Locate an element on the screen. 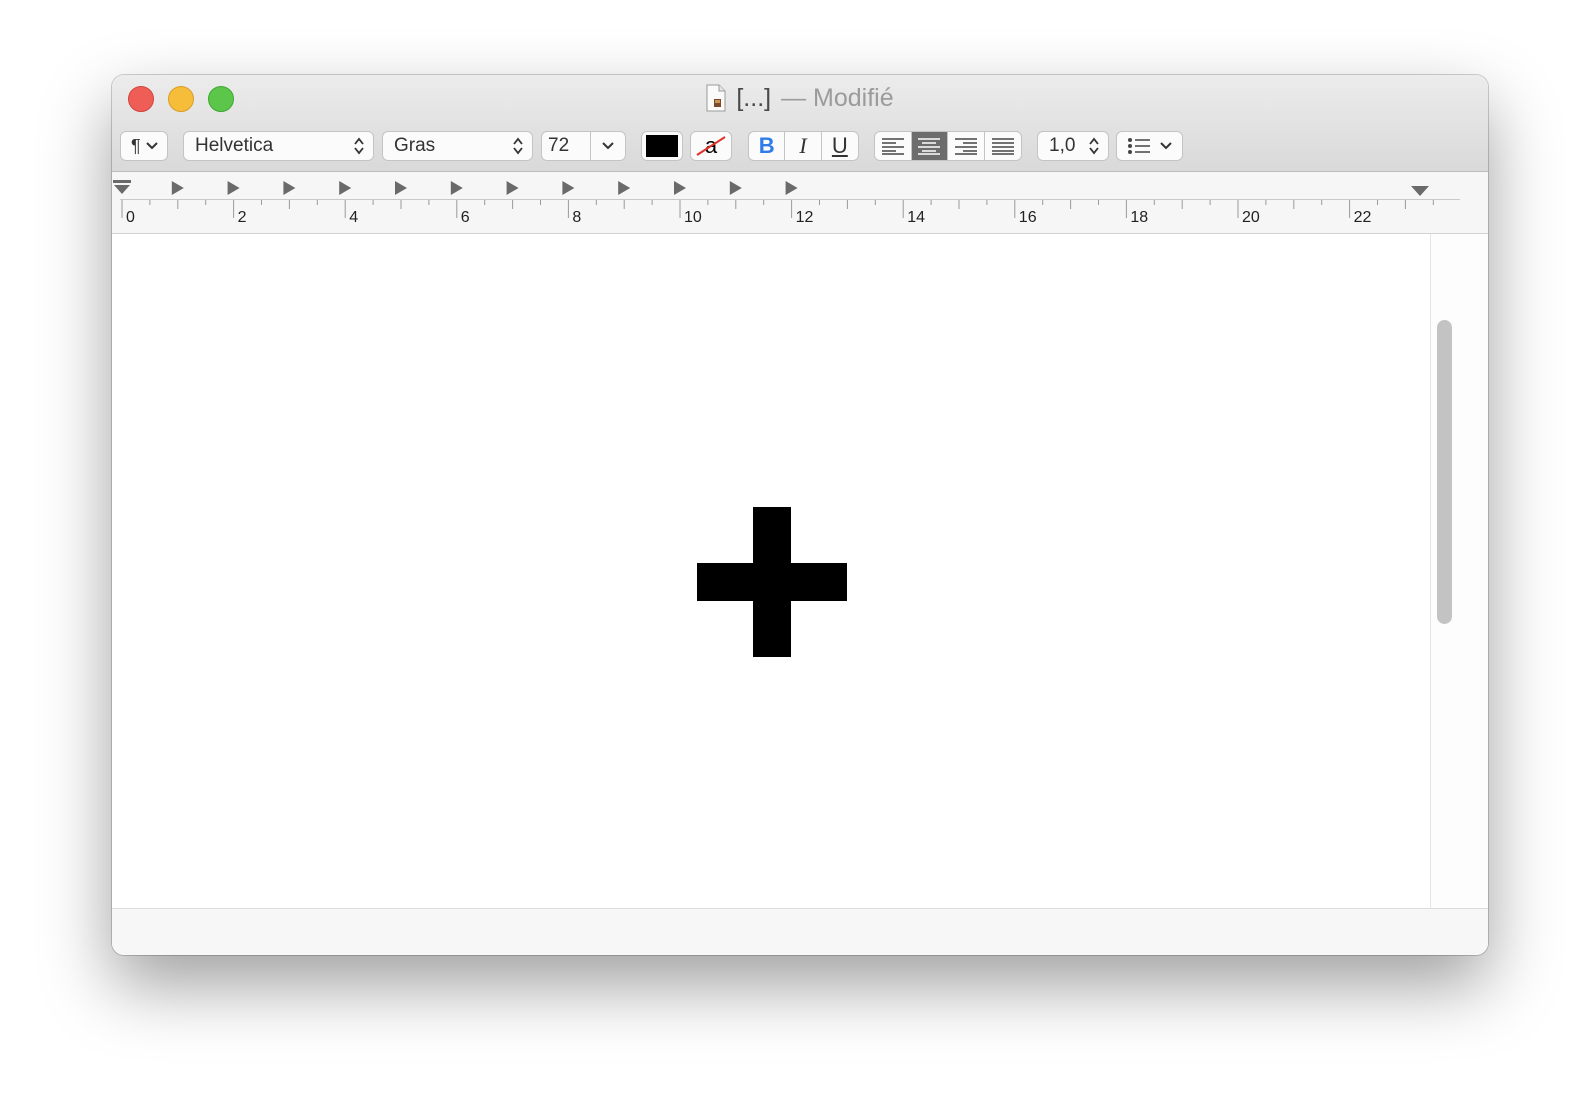  line-spacing-value: 1,0 is located at coordinates (1062, 145).